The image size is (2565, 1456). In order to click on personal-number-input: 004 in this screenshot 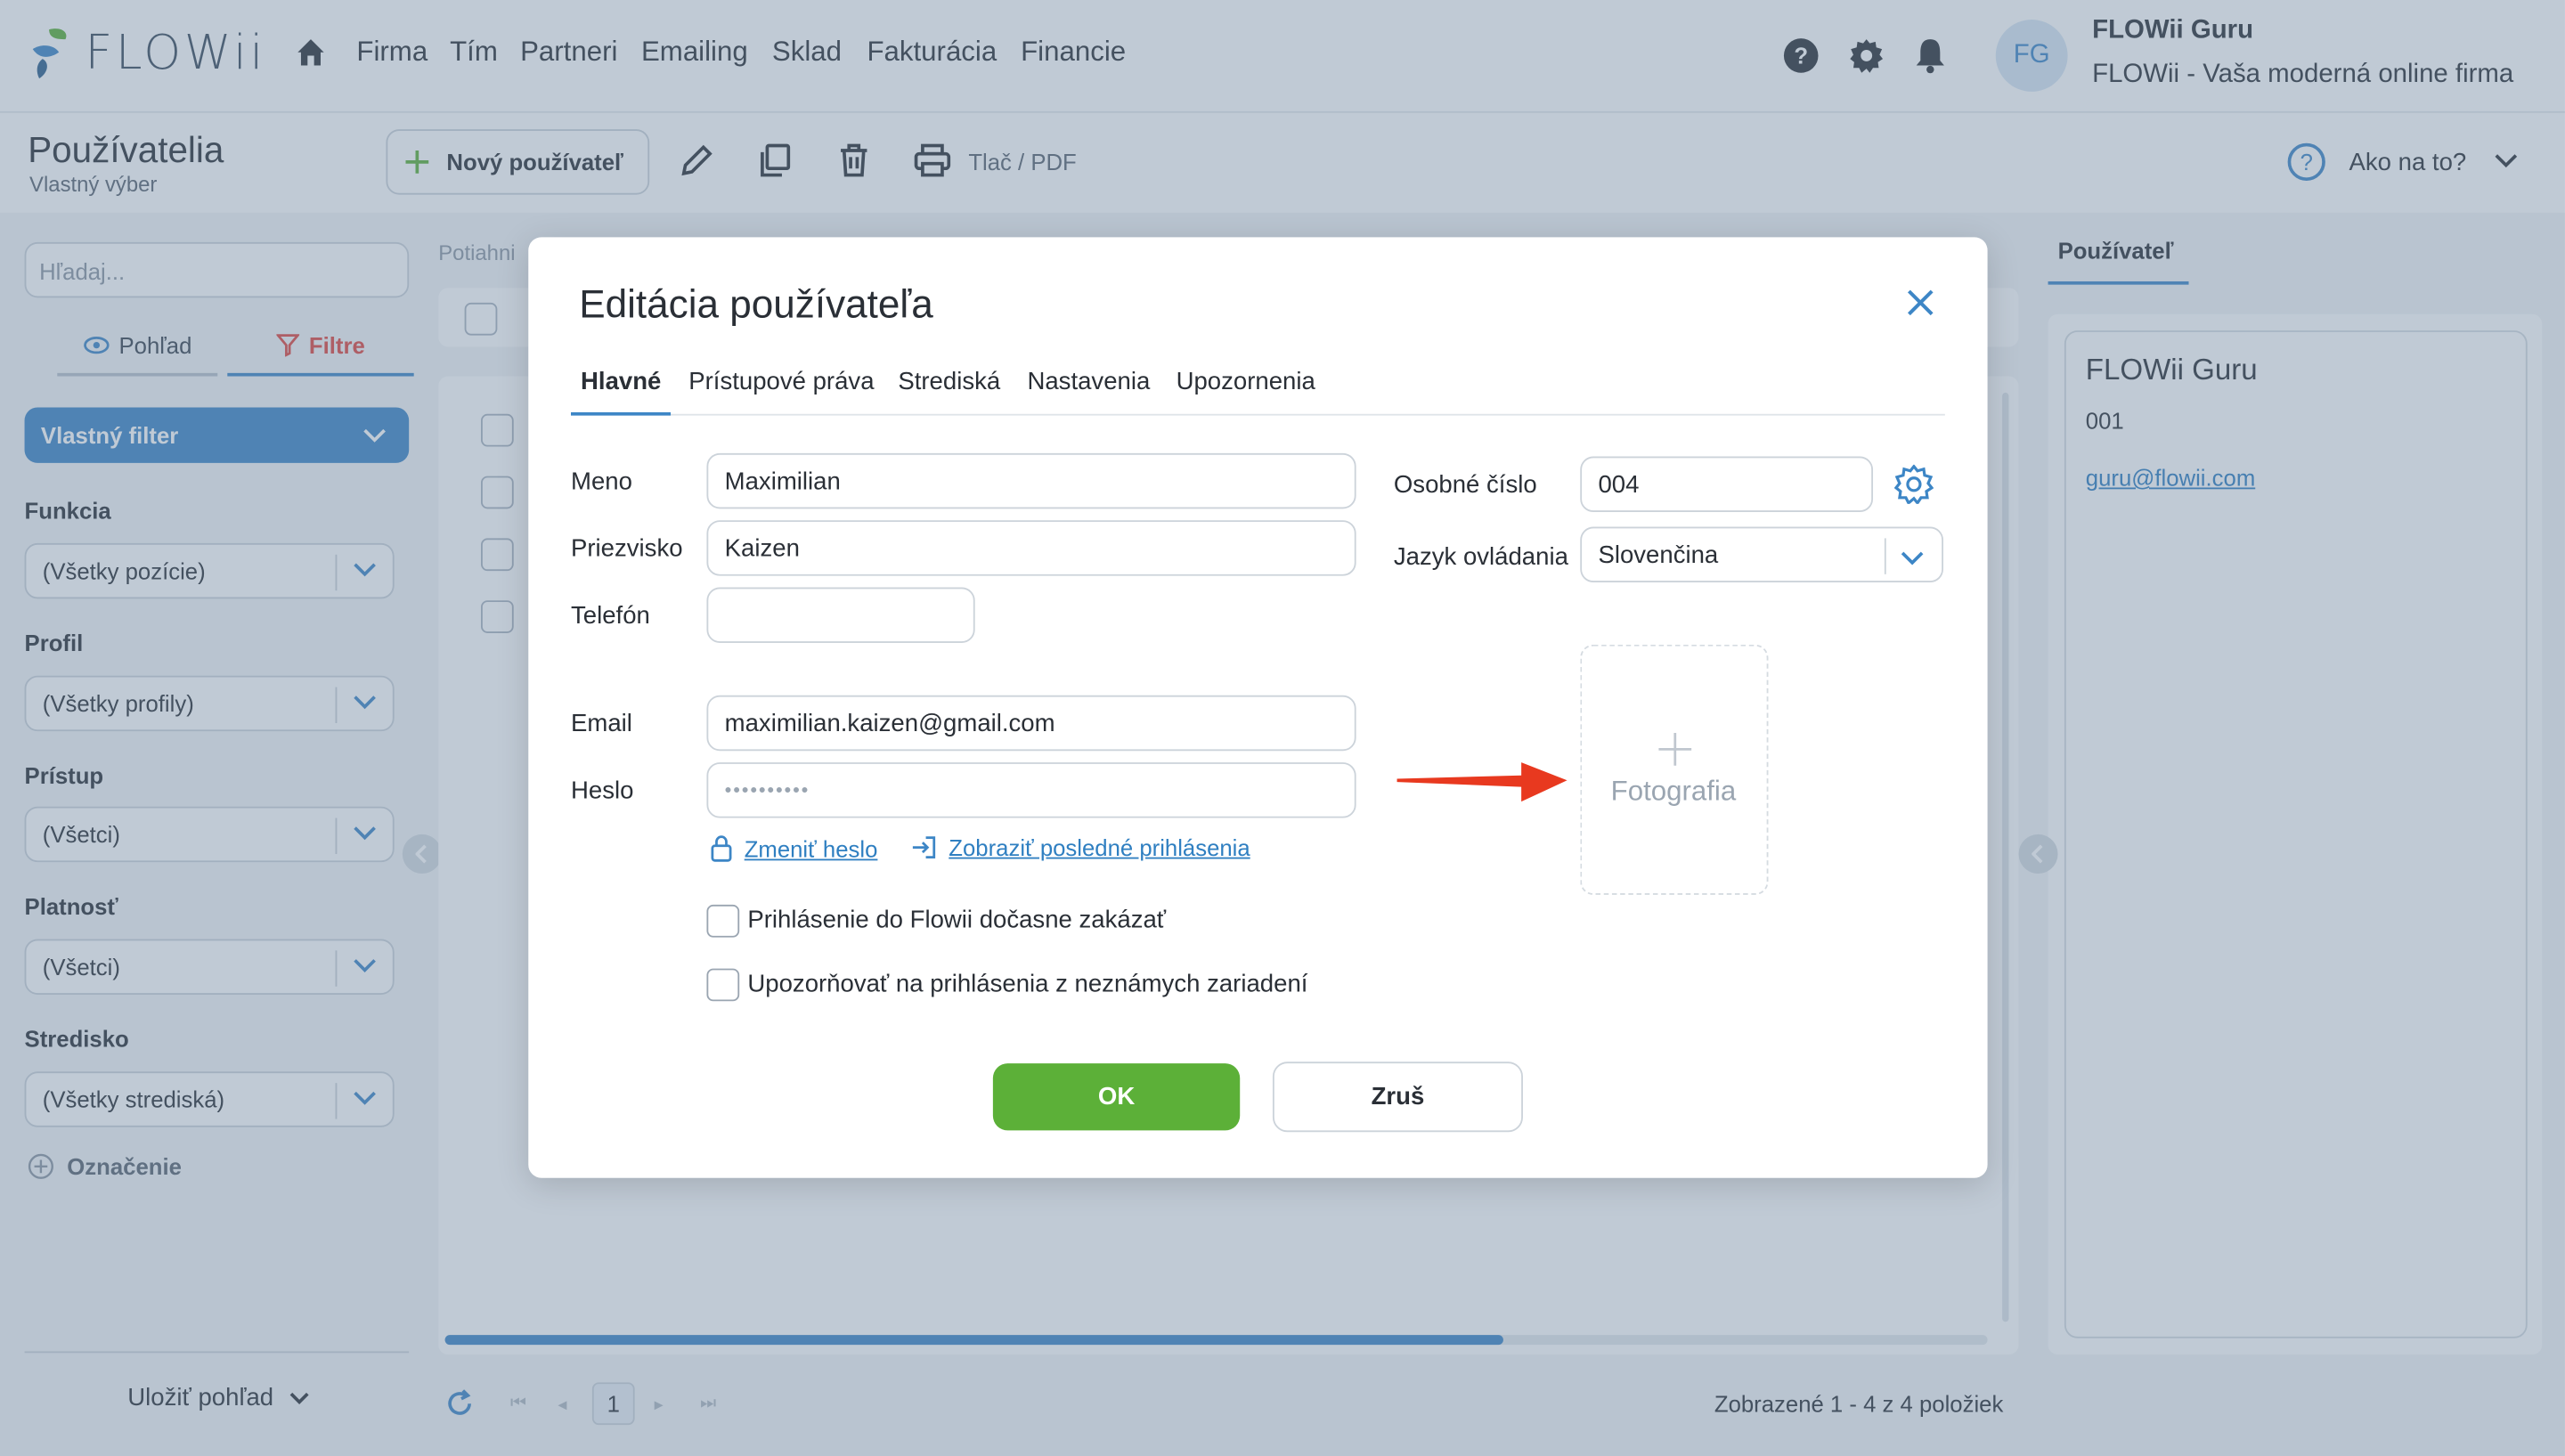, I will do `click(1727, 484)`.